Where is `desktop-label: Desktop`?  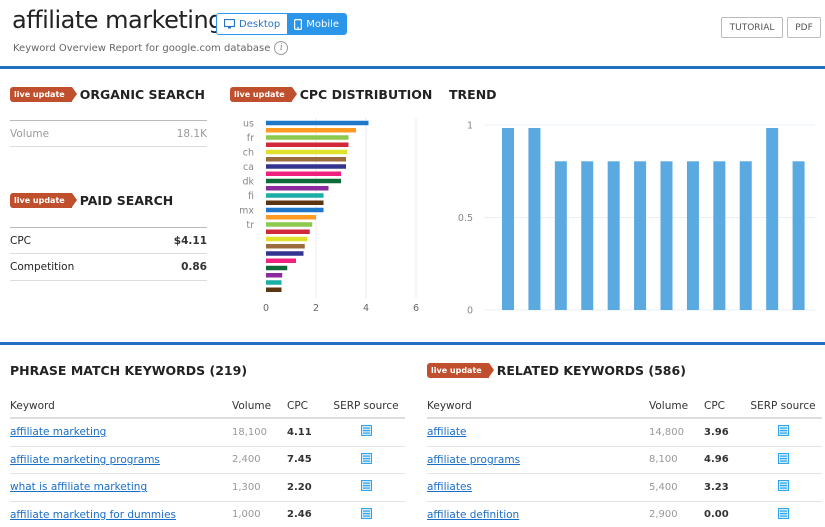
desktop-label: Desktop is located at coordinates (260, 24).